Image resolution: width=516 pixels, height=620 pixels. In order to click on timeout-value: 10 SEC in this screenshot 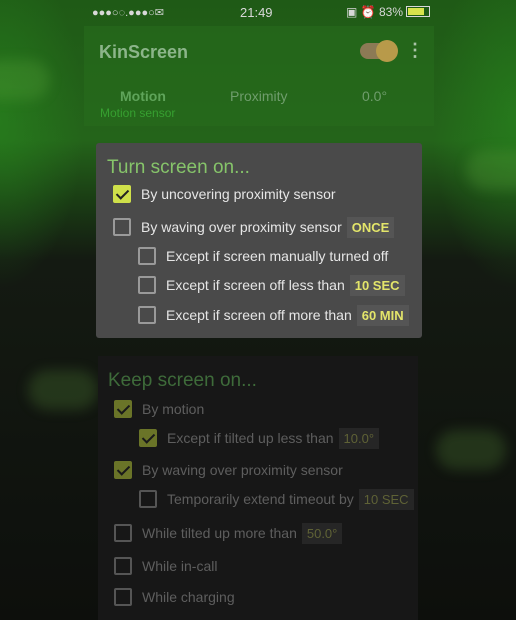, I will do `click(386, 499)`.